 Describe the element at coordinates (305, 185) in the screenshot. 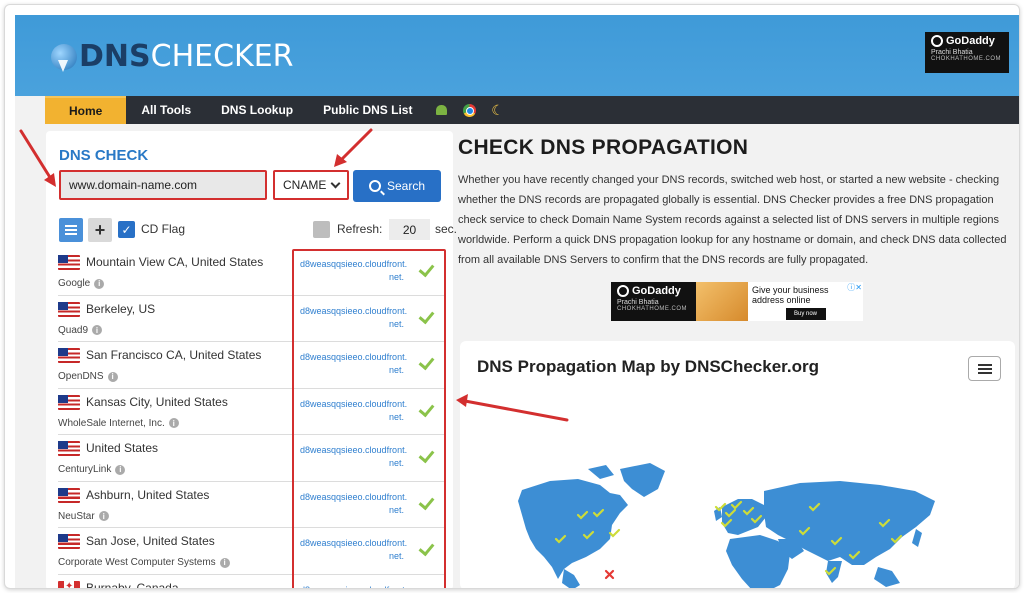

I see `record-type-value: CNAME` at that location.